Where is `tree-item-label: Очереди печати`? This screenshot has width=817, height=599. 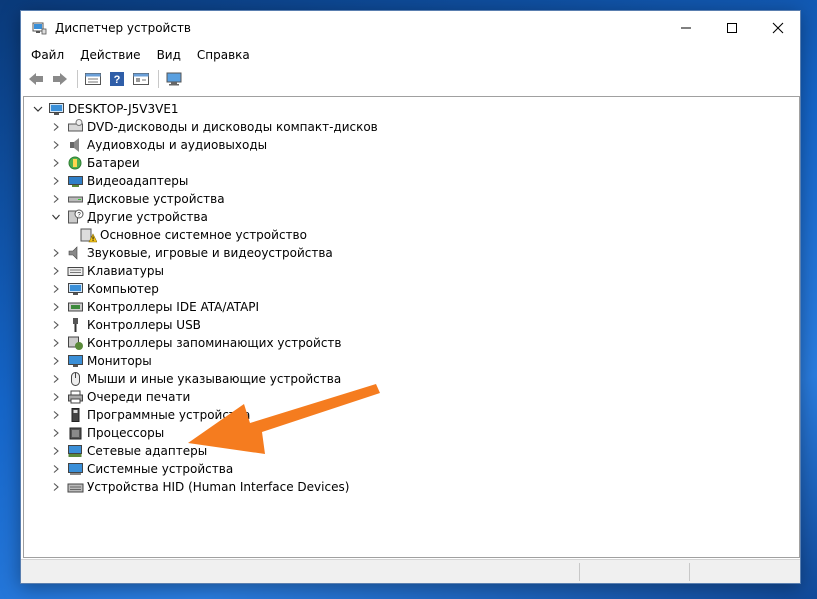
tree-item-label: Очереди печати is located at coordinates (139, 397).